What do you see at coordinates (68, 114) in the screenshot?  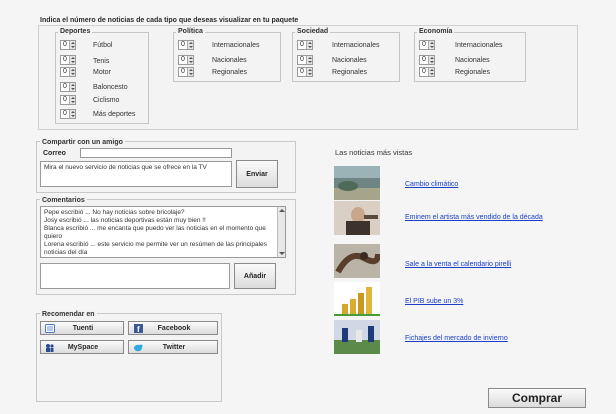 I see `spinner-mas-deportes: 0` at bounding box center [68, 114].